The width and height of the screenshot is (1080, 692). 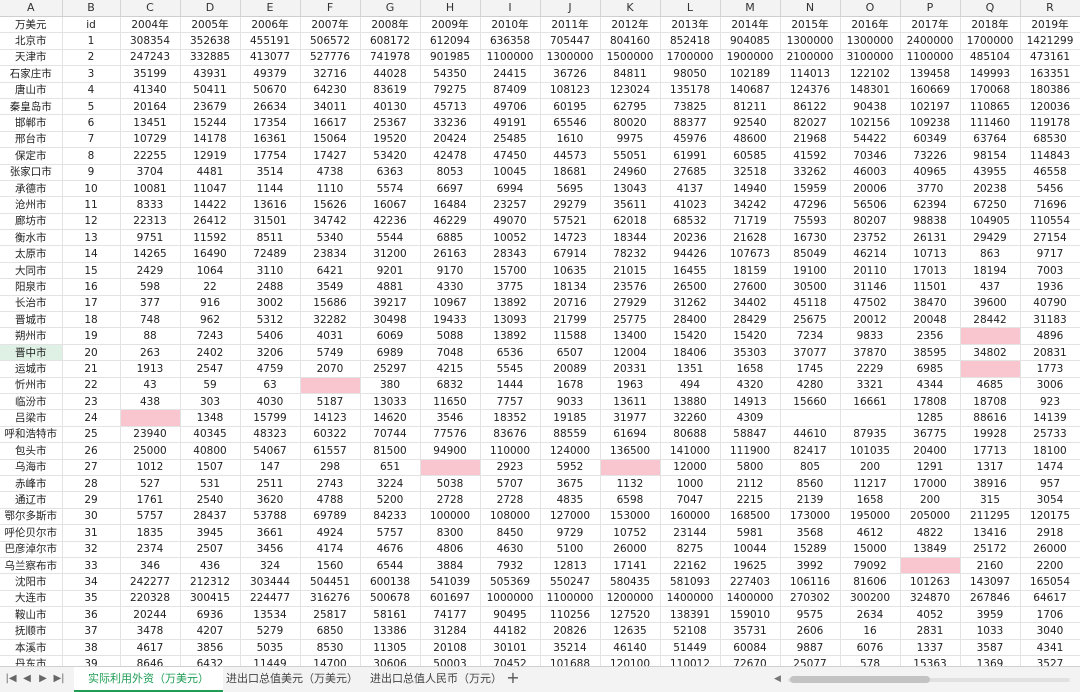 What do you see at coordinates (1050, 353) in the screenshot?
I see `cell-R: 20831` at bounding box center [1050, 353].